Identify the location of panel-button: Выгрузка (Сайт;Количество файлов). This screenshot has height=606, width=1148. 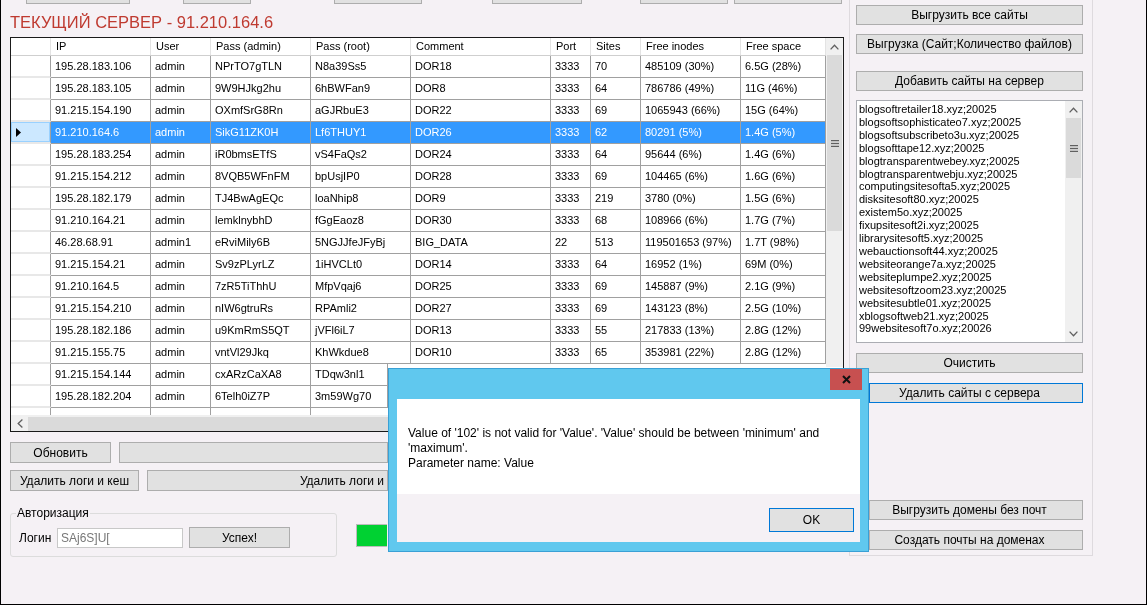
(969, 44).